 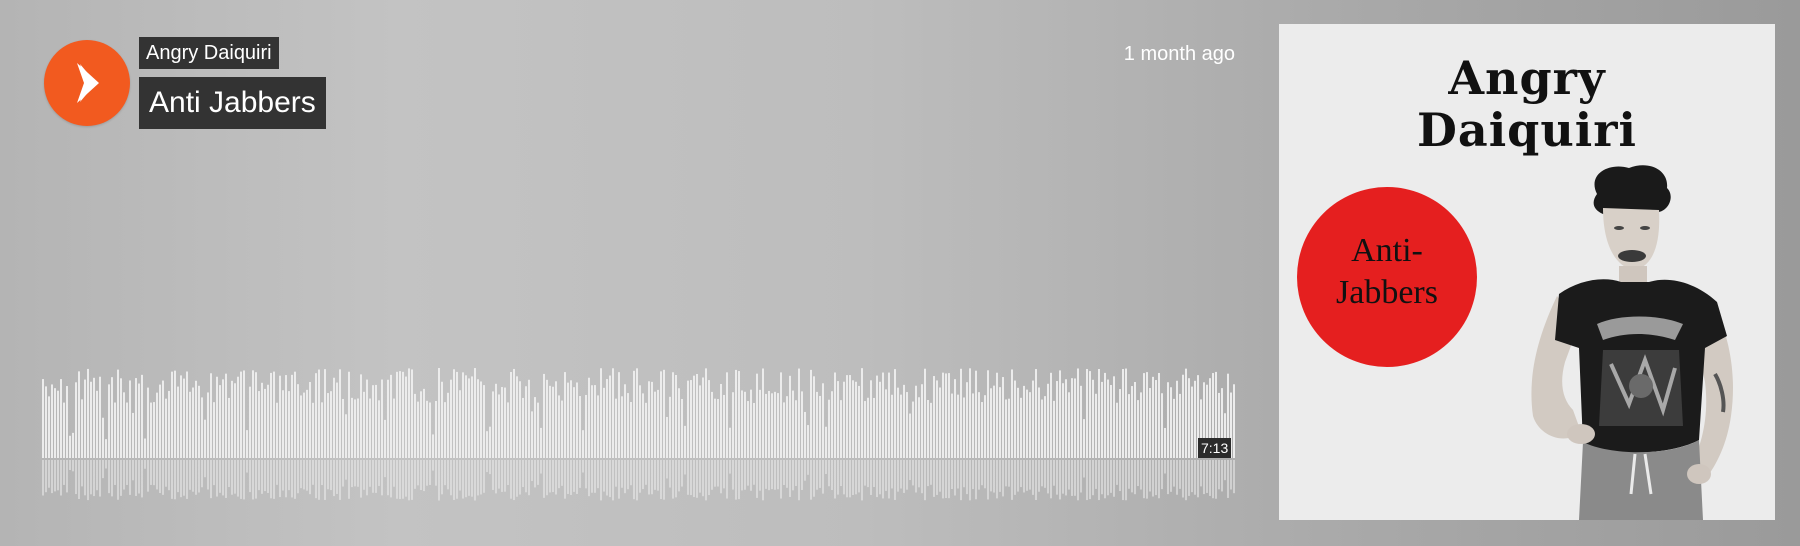 I want to click on artwork-person-photo, so click(x=1632, y=342).